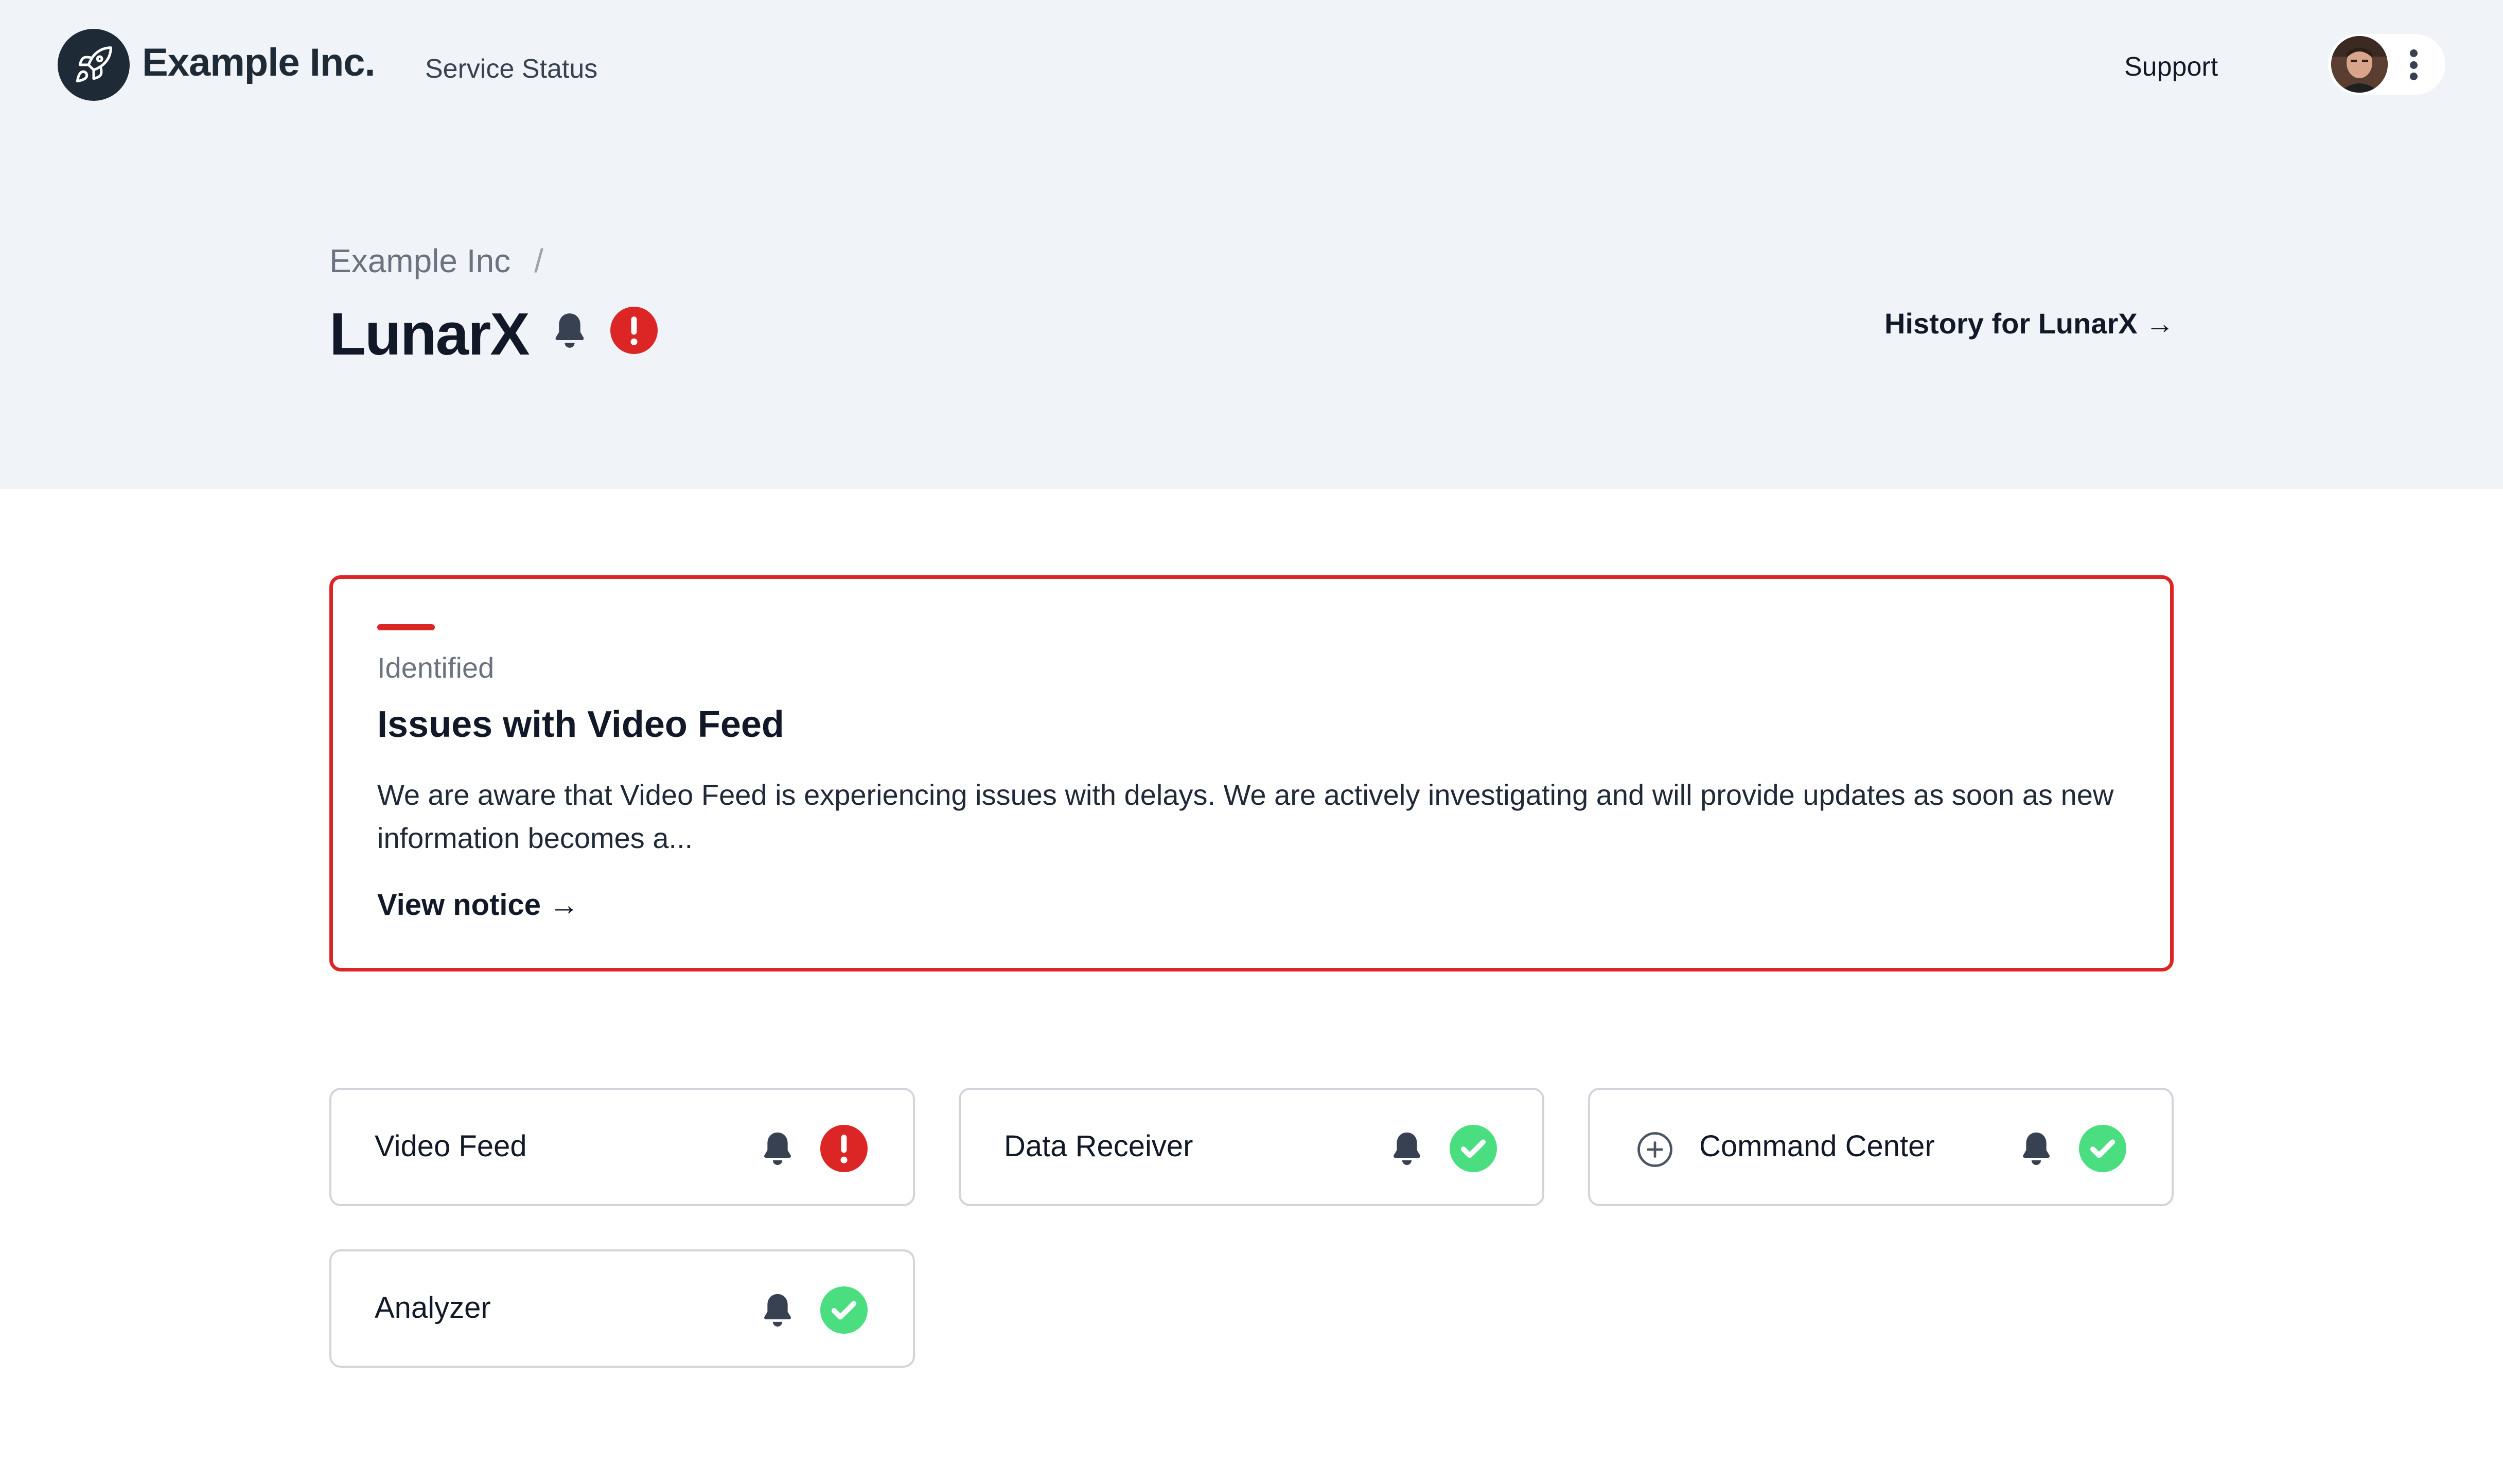 The width and height of the screenshot is (2503, 1484). Describe the element at coordinates (419, 260) in the screenshot. I see `breadcrumb-parent: Example Inc` at that location.